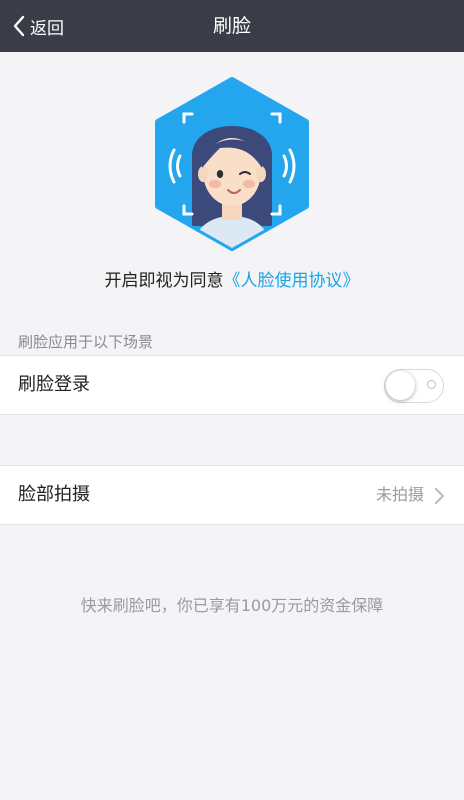  I want to click on section-header: 刷脸应用于以下场景, so click(86, 342).